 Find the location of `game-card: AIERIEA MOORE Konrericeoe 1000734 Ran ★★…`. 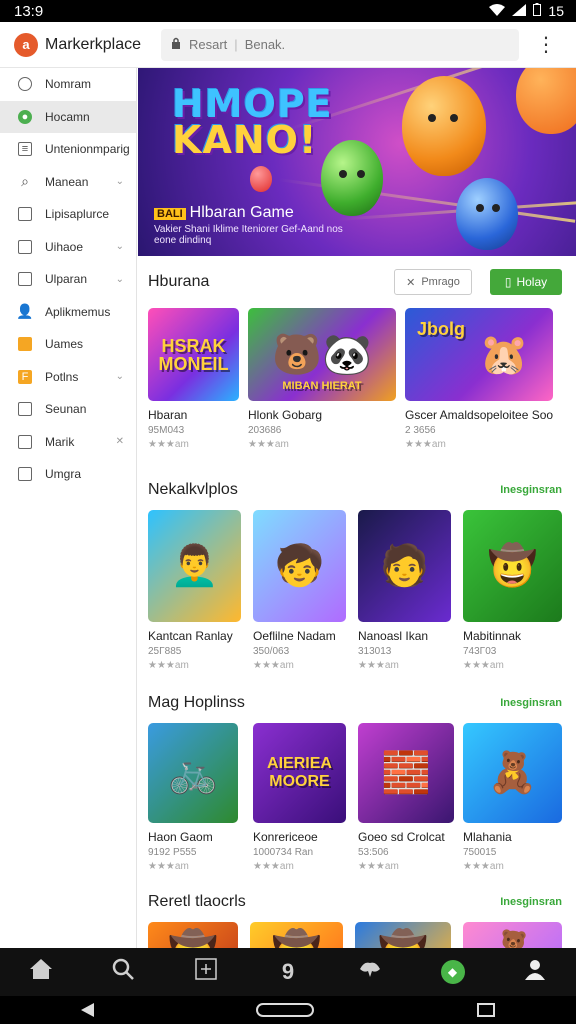

game-card: AIERIEA MOORE Konrericeoe 1000734 Ran ★★… is located at coordinates (299, 797).